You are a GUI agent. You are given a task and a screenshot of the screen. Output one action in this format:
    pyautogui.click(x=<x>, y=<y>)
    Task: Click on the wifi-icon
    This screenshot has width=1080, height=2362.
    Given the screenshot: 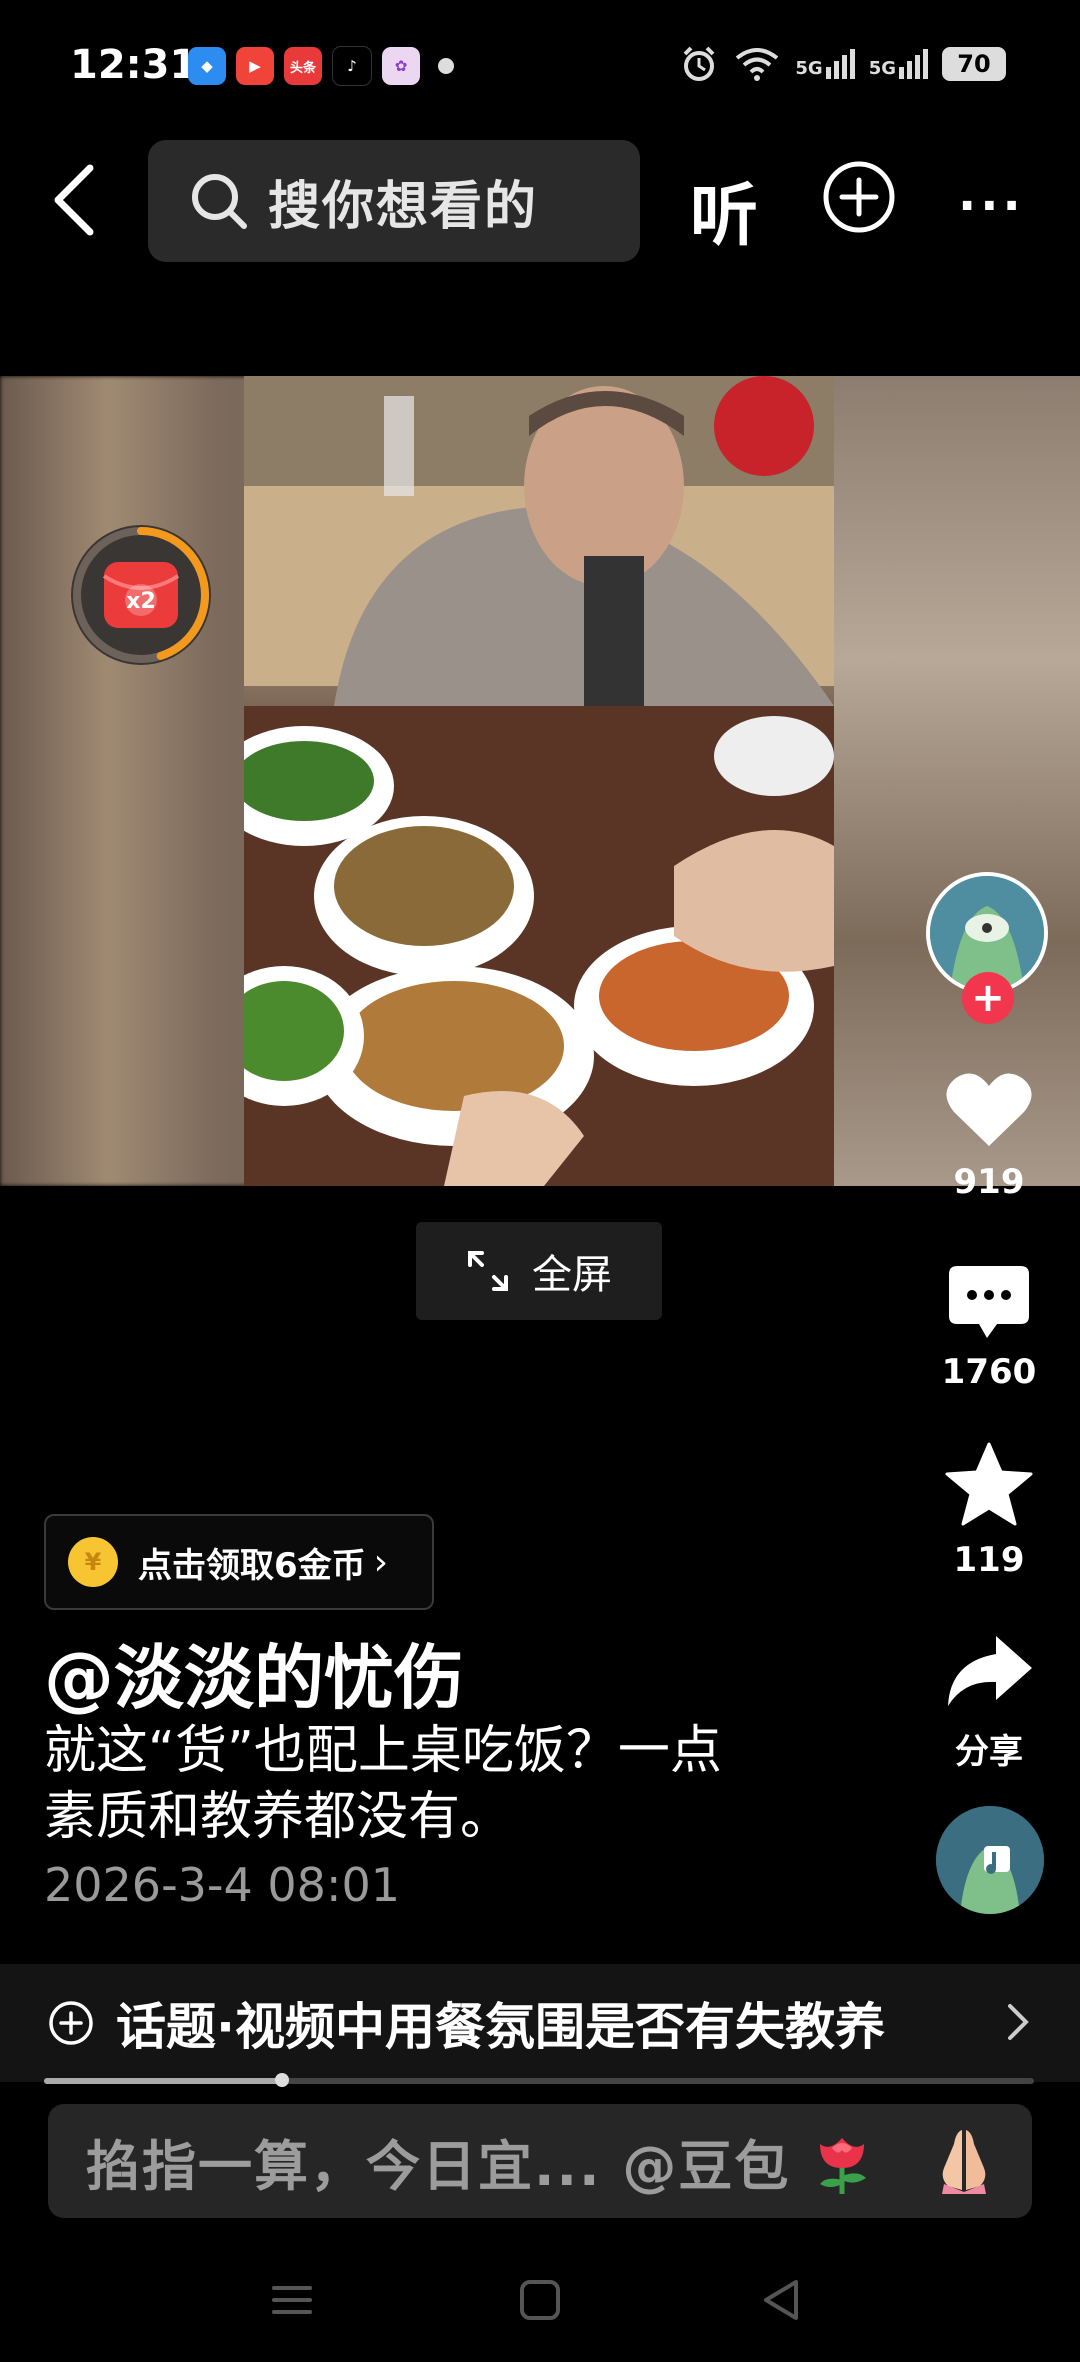 What is the action you would take?
    pyautogui.click(x=757, y=64)
    